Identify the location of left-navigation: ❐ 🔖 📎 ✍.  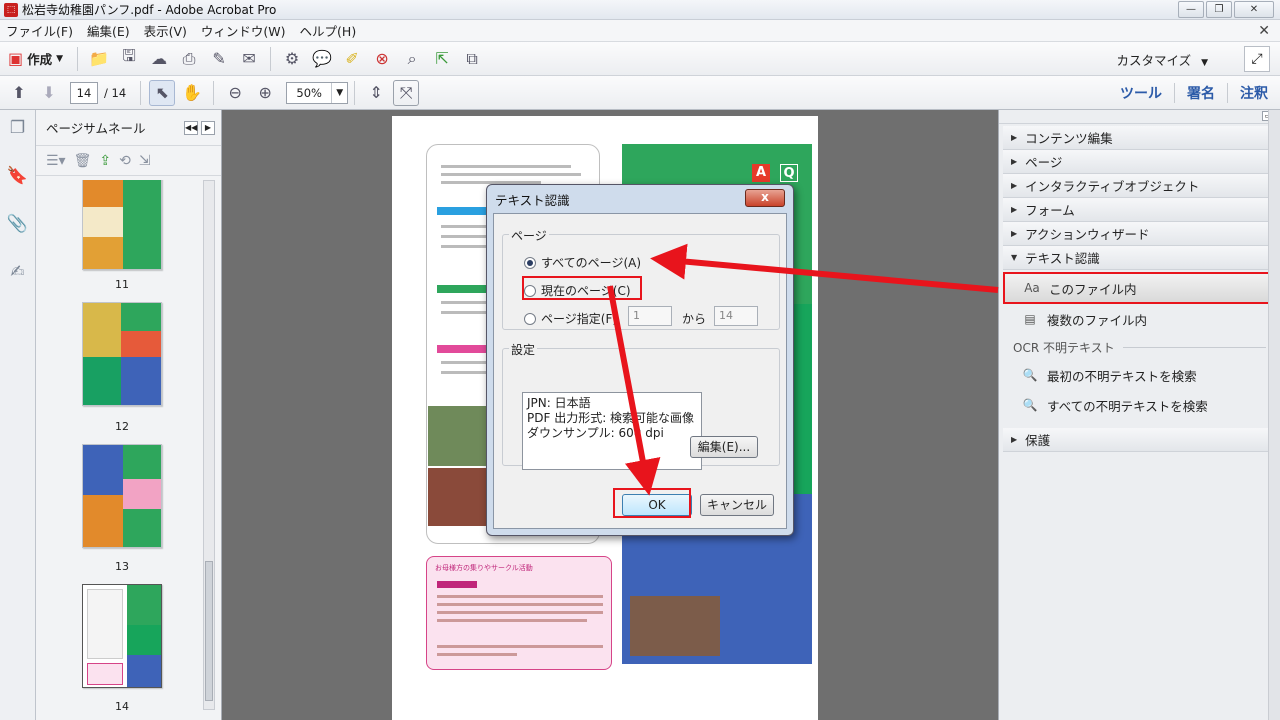
(18, 415).